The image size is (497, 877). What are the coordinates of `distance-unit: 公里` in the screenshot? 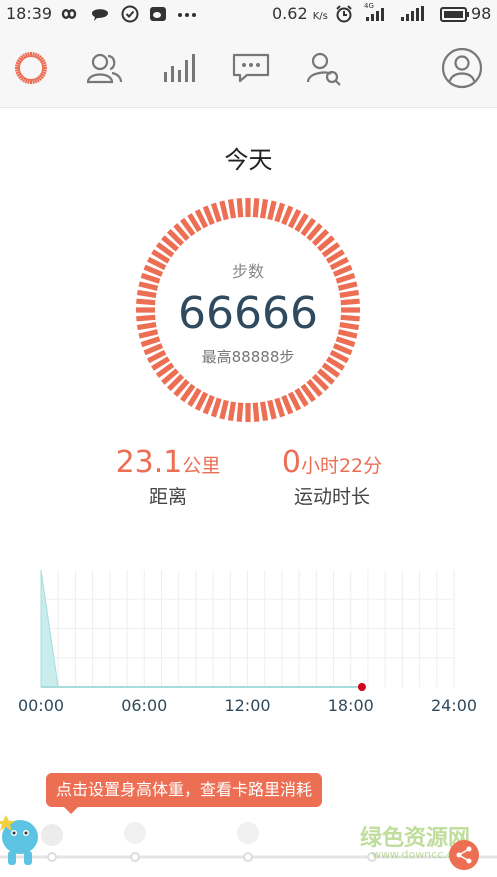 It's located at (201, 466).